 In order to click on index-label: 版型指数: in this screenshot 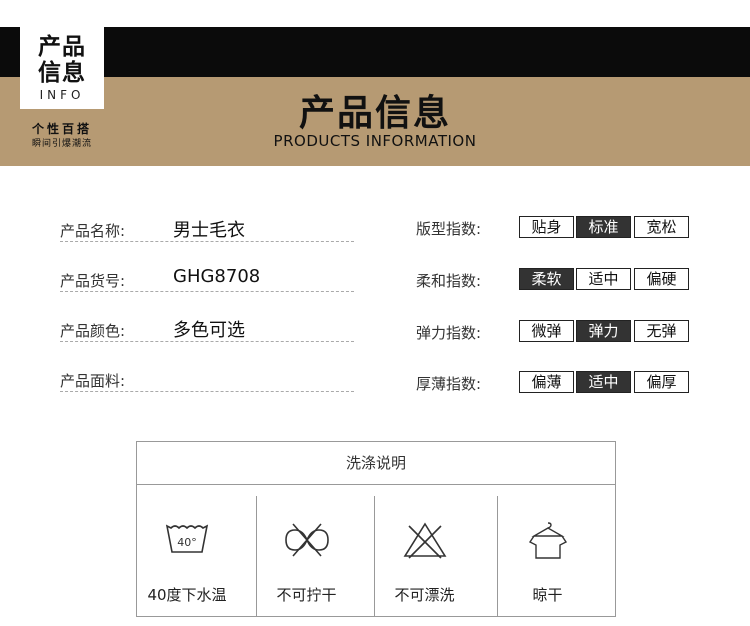, I will do `click(449, 229)`.